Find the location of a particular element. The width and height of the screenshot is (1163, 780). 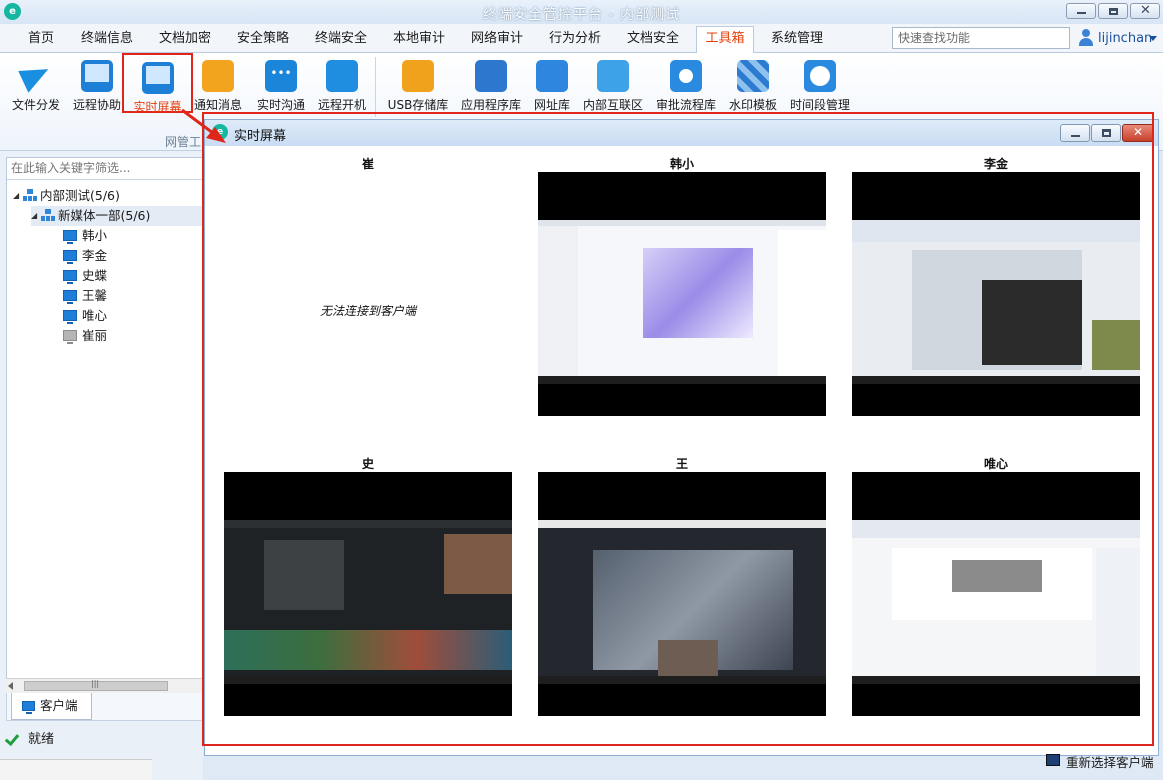

tool-remote-assist: 远程协助 is located at coordinates (97, 84).